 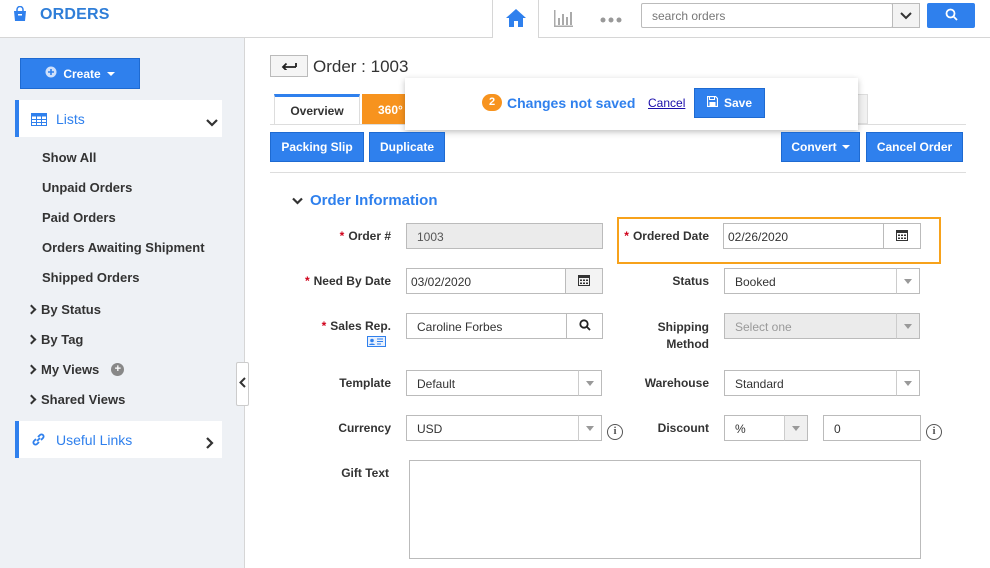 I want to click on lists-label: Lists, so click(x=70, y=119).